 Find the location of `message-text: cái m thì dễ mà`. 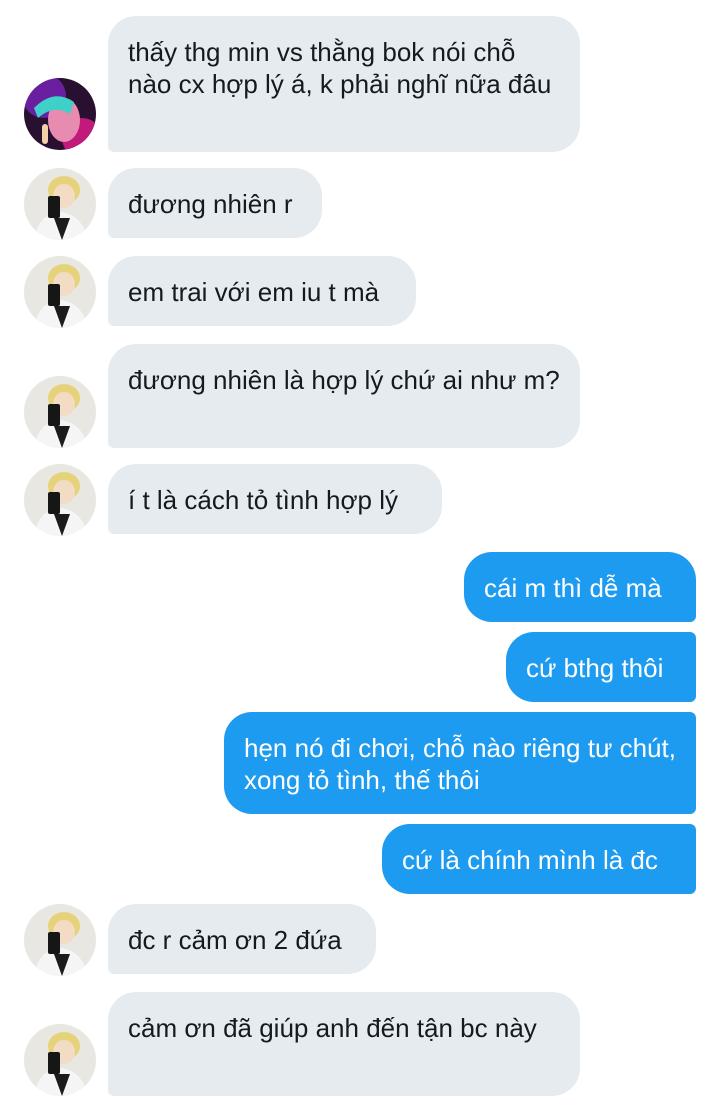

message-text: cái m thì dễ mà is located at coordinates (573, 588).